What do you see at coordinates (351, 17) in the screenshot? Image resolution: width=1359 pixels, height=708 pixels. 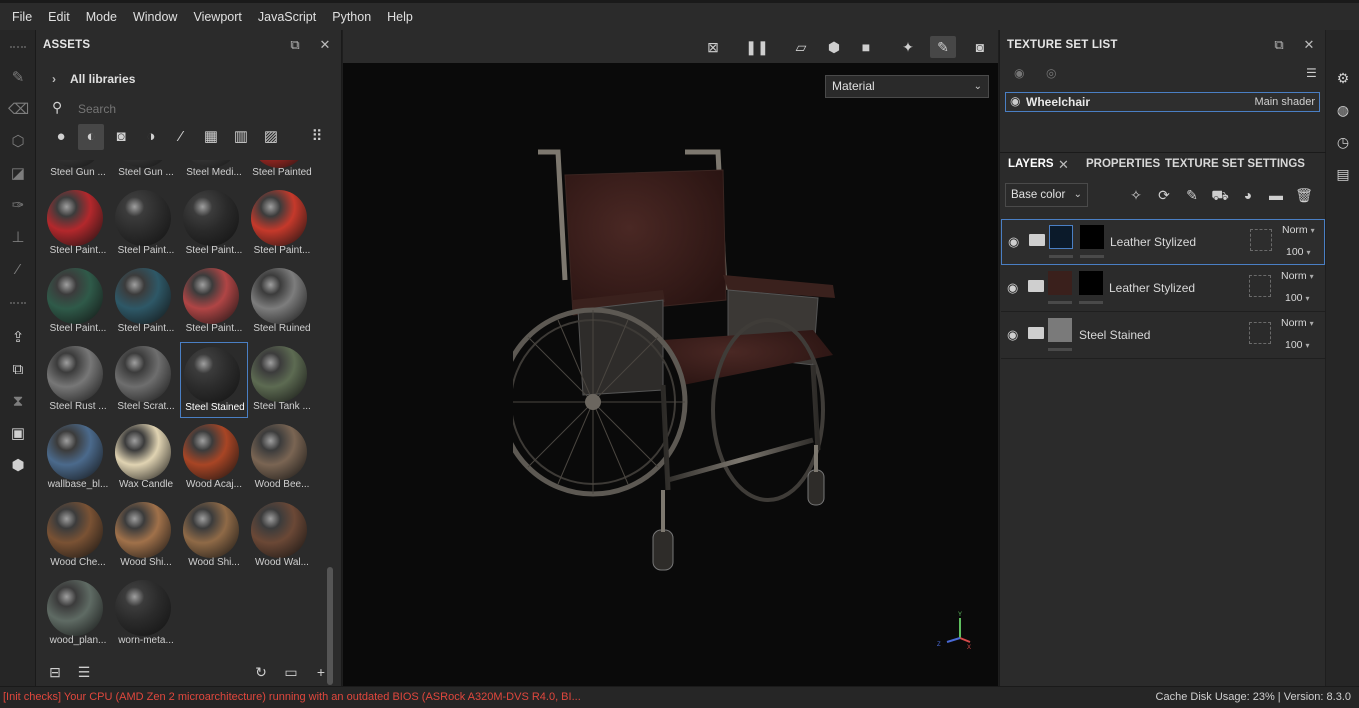 I see `menu-python: Python` at bounding box center [351, 17].